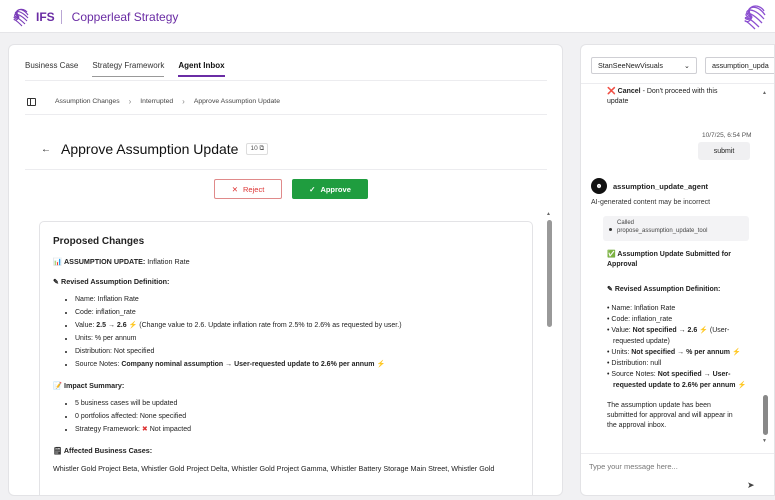 The width and height of the screenshot is (775, 500). What do you see at coordinates (254, 189) in the screenshot?
I see `reject-label: Reject` at bounding box center [254, 189].